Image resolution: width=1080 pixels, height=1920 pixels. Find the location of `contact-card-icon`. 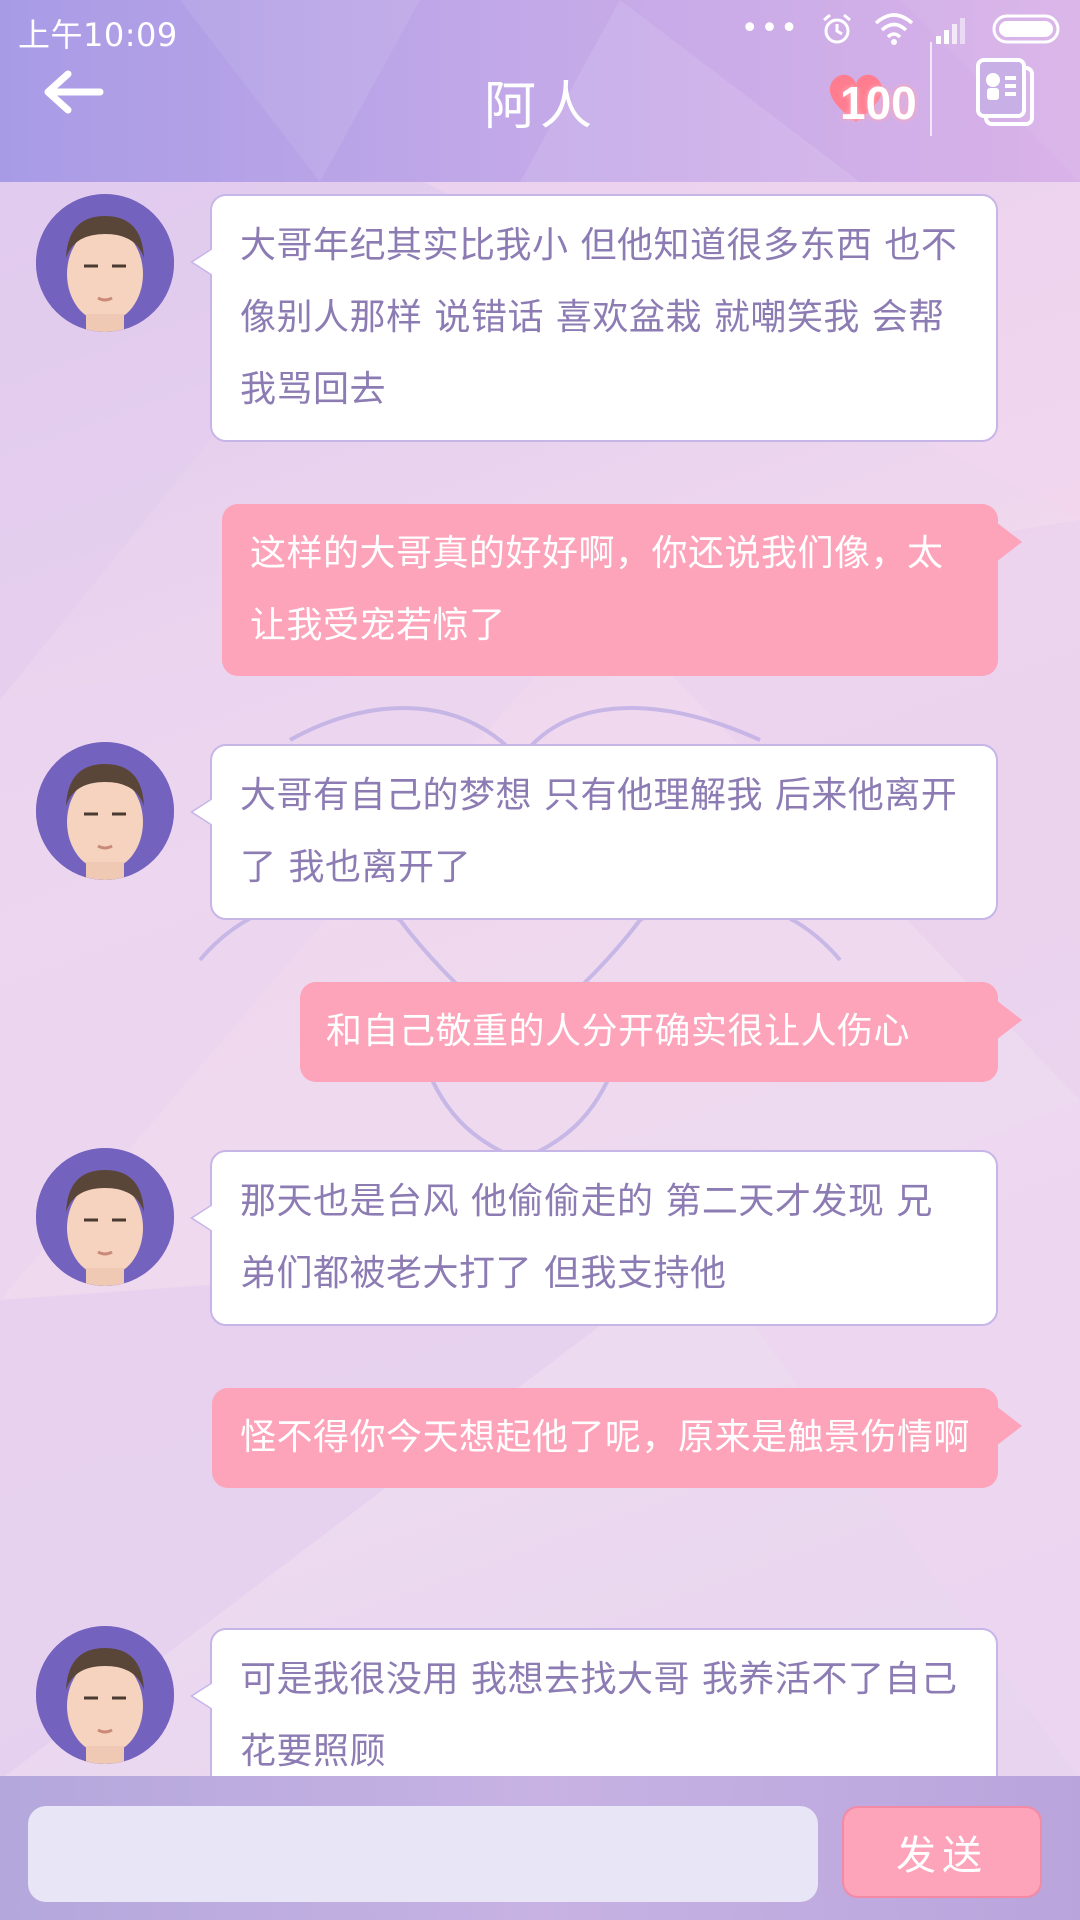

contact-card-icon is located at coordinates (1005, 92).